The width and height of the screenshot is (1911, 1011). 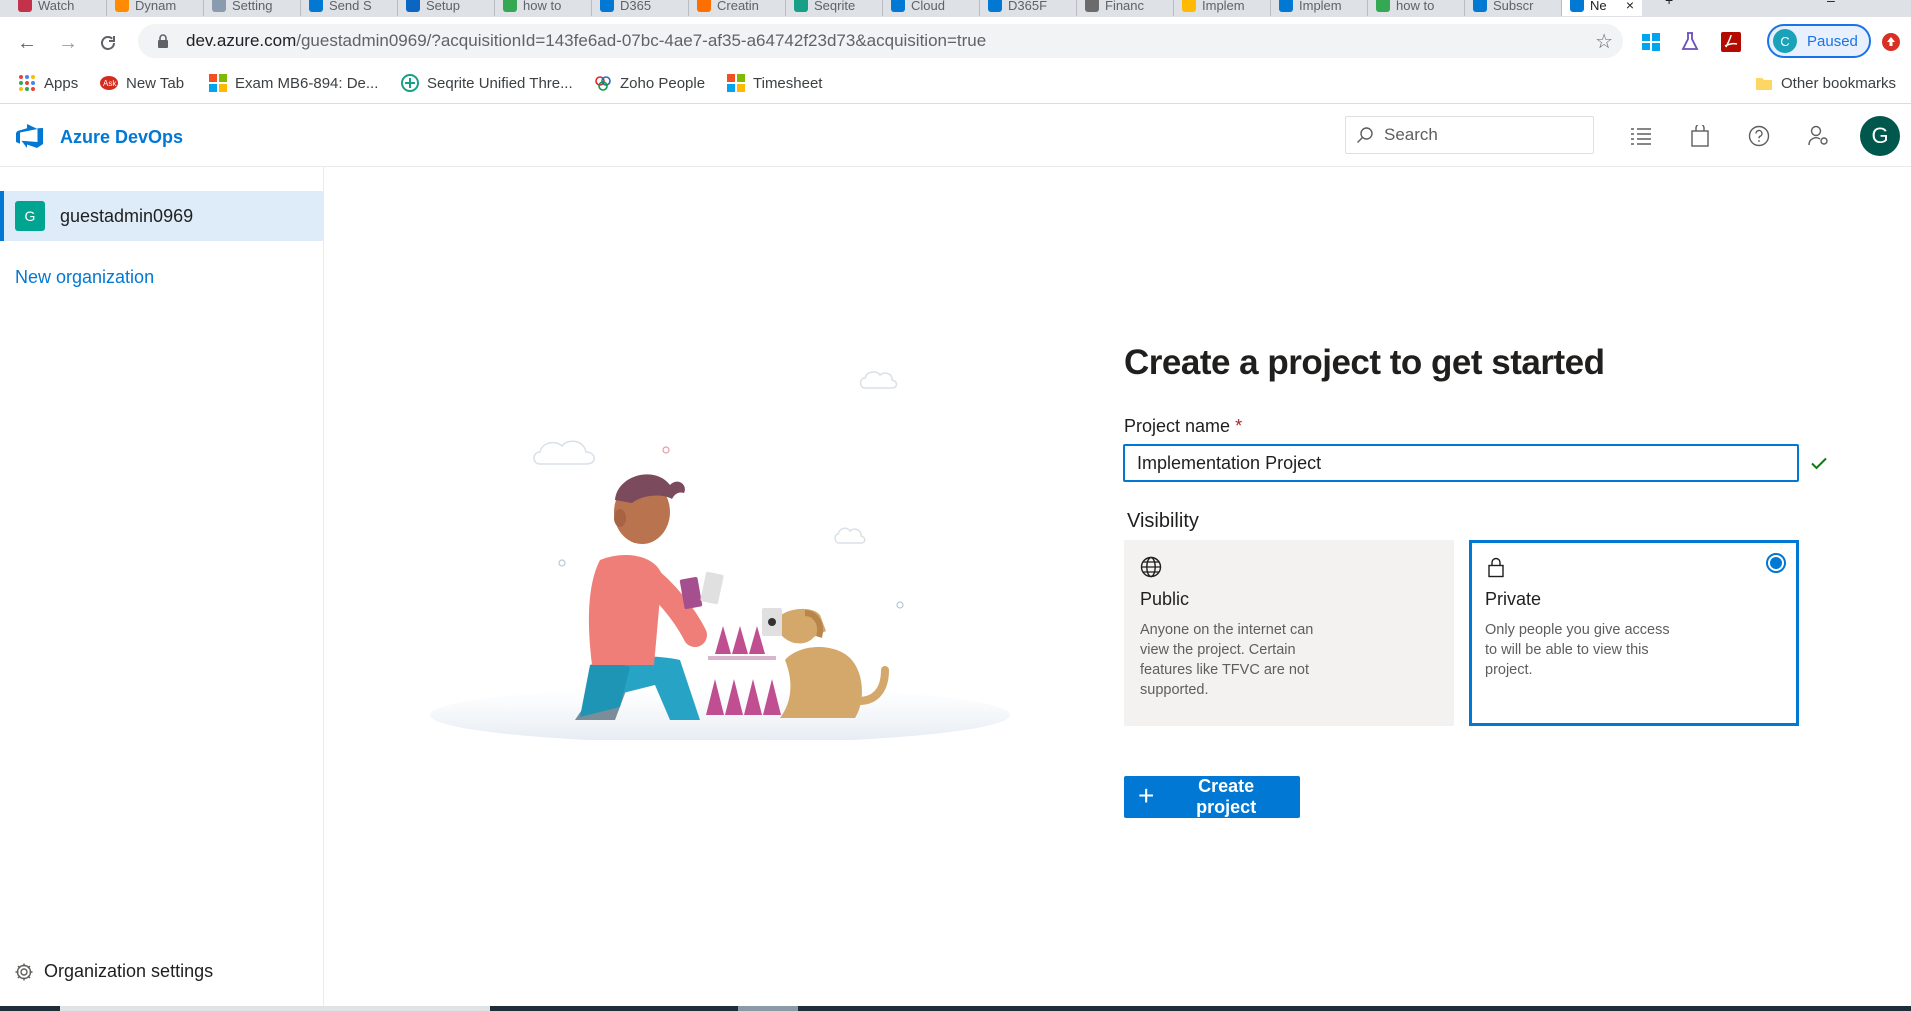 What do you see at coordinates (955, 1008) in the screenshot?
I see `taskbar-strip` at bounding box center [955, 1008].